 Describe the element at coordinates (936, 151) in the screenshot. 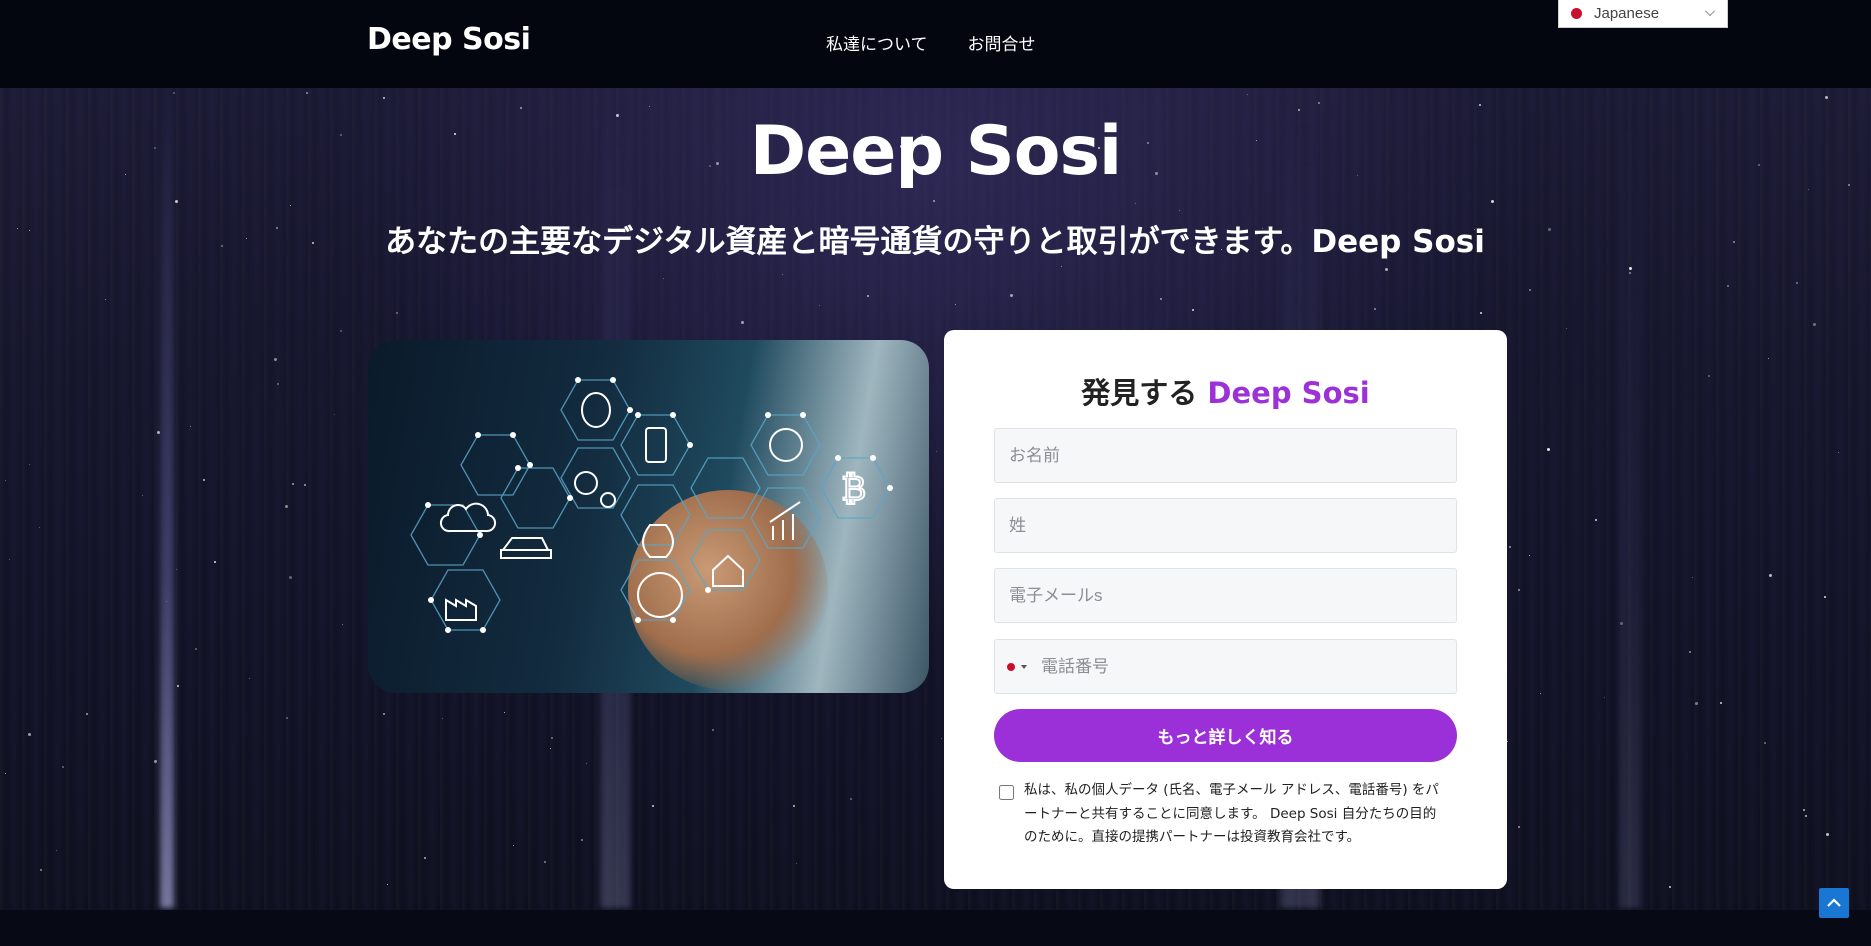

I see `hero-title: Deep Sosi` at that location.